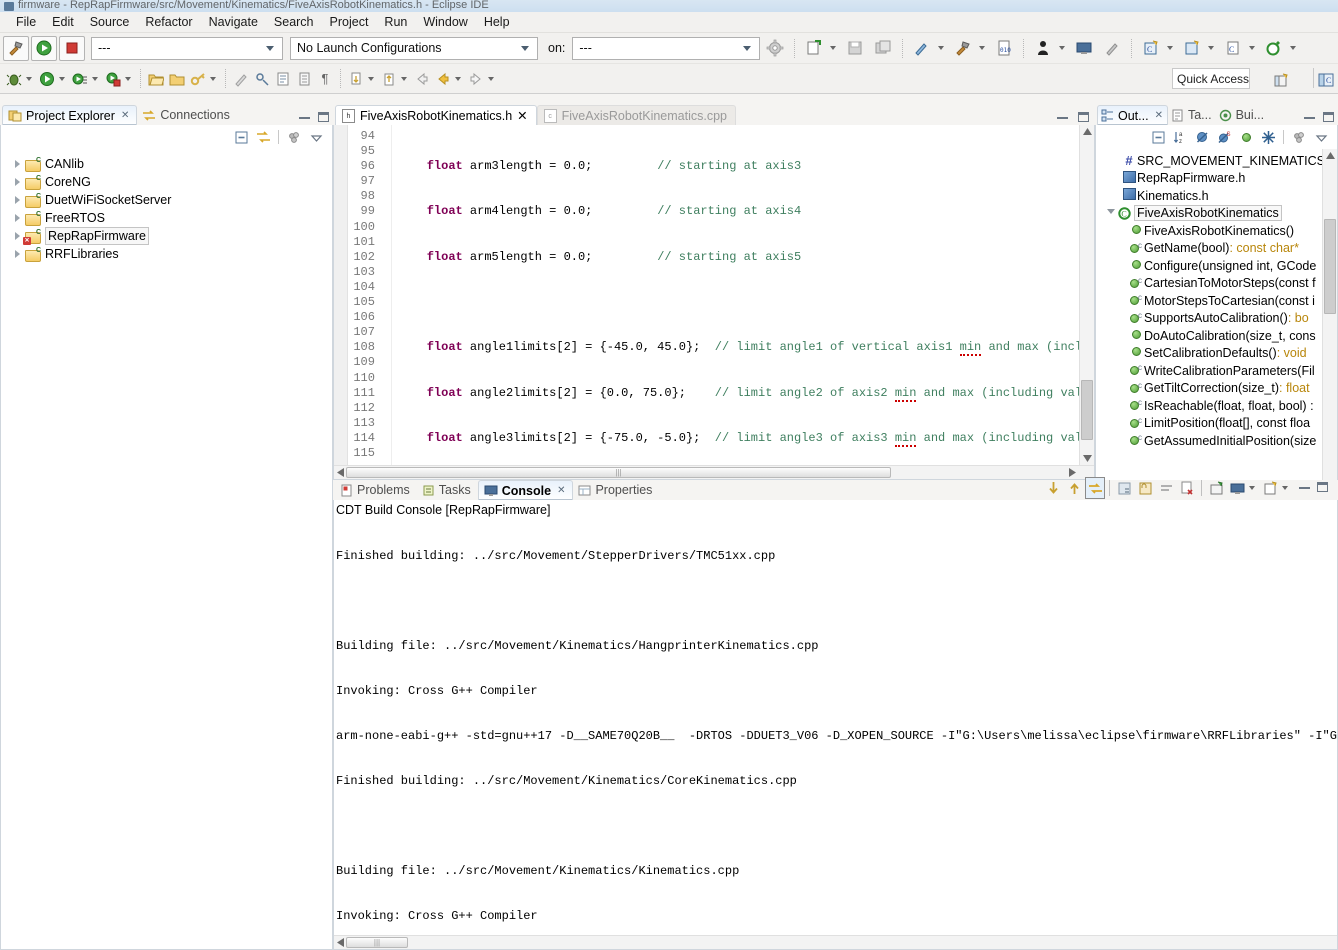  Describe the element at coordinates (1216, 179) in the screenshot. I see `outline-item-include-reprapfirmware: RepRapFirmware.h` at that location.